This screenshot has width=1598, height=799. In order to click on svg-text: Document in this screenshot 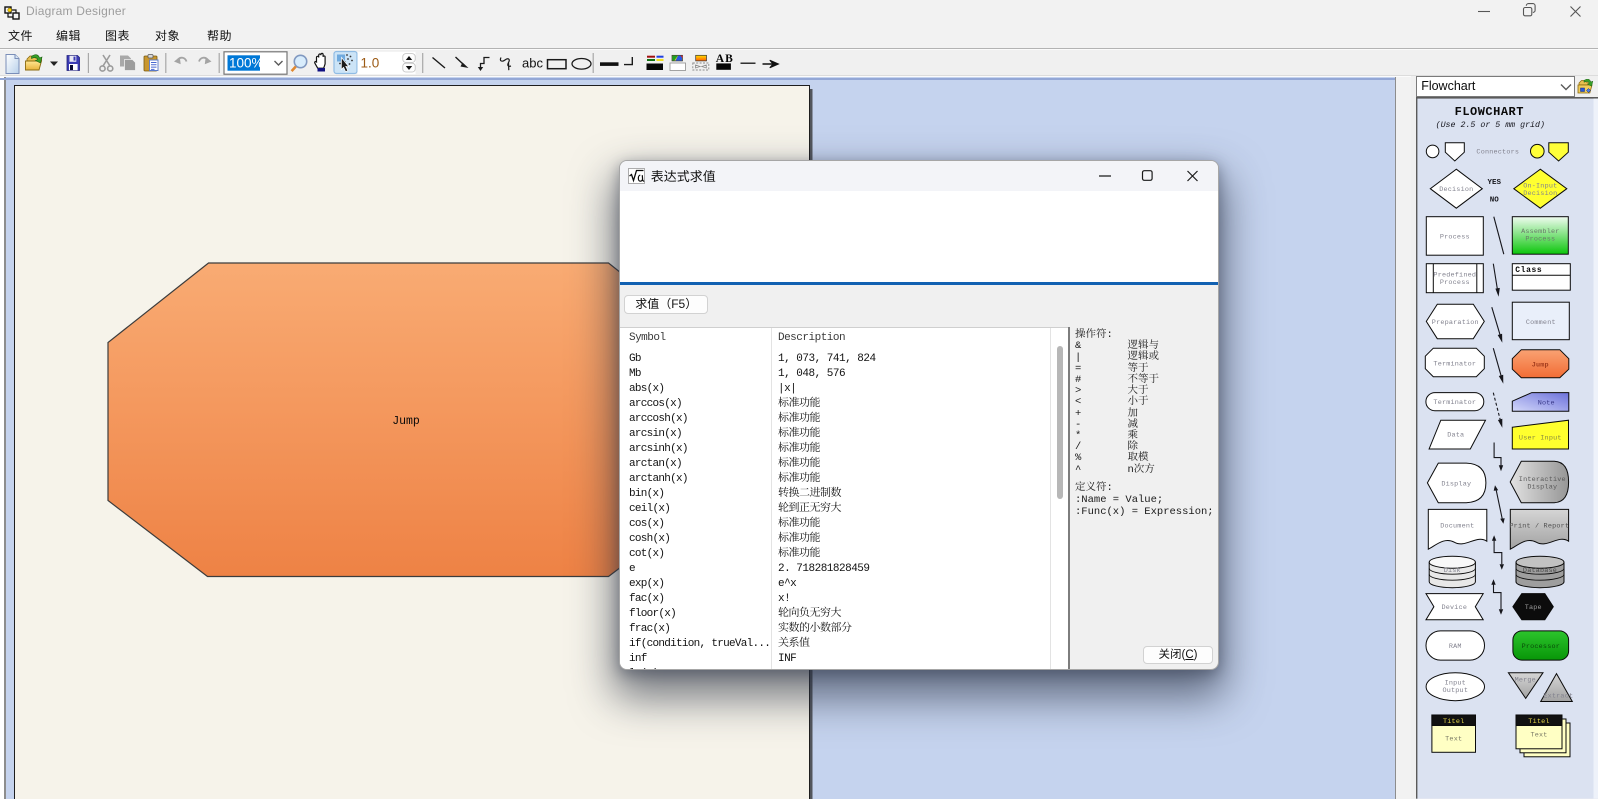, I will do `click(1457, 527)`.